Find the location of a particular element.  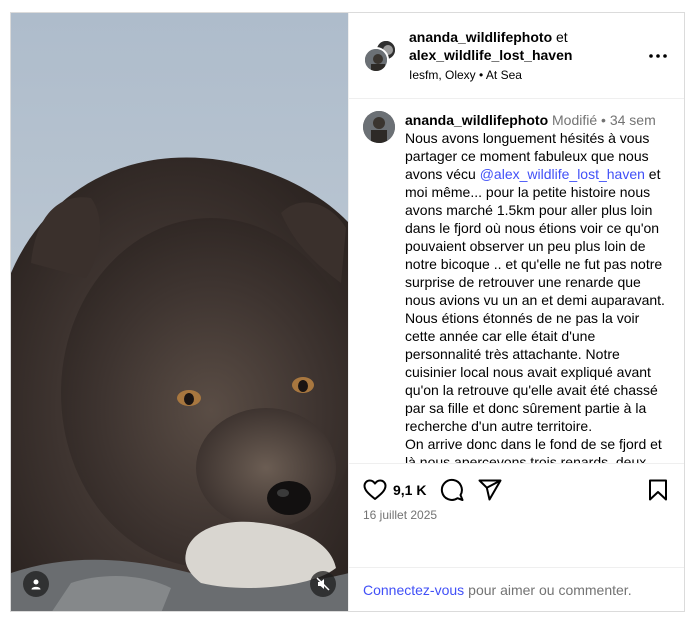

user-tag-button is located at coordinates (36, 584).